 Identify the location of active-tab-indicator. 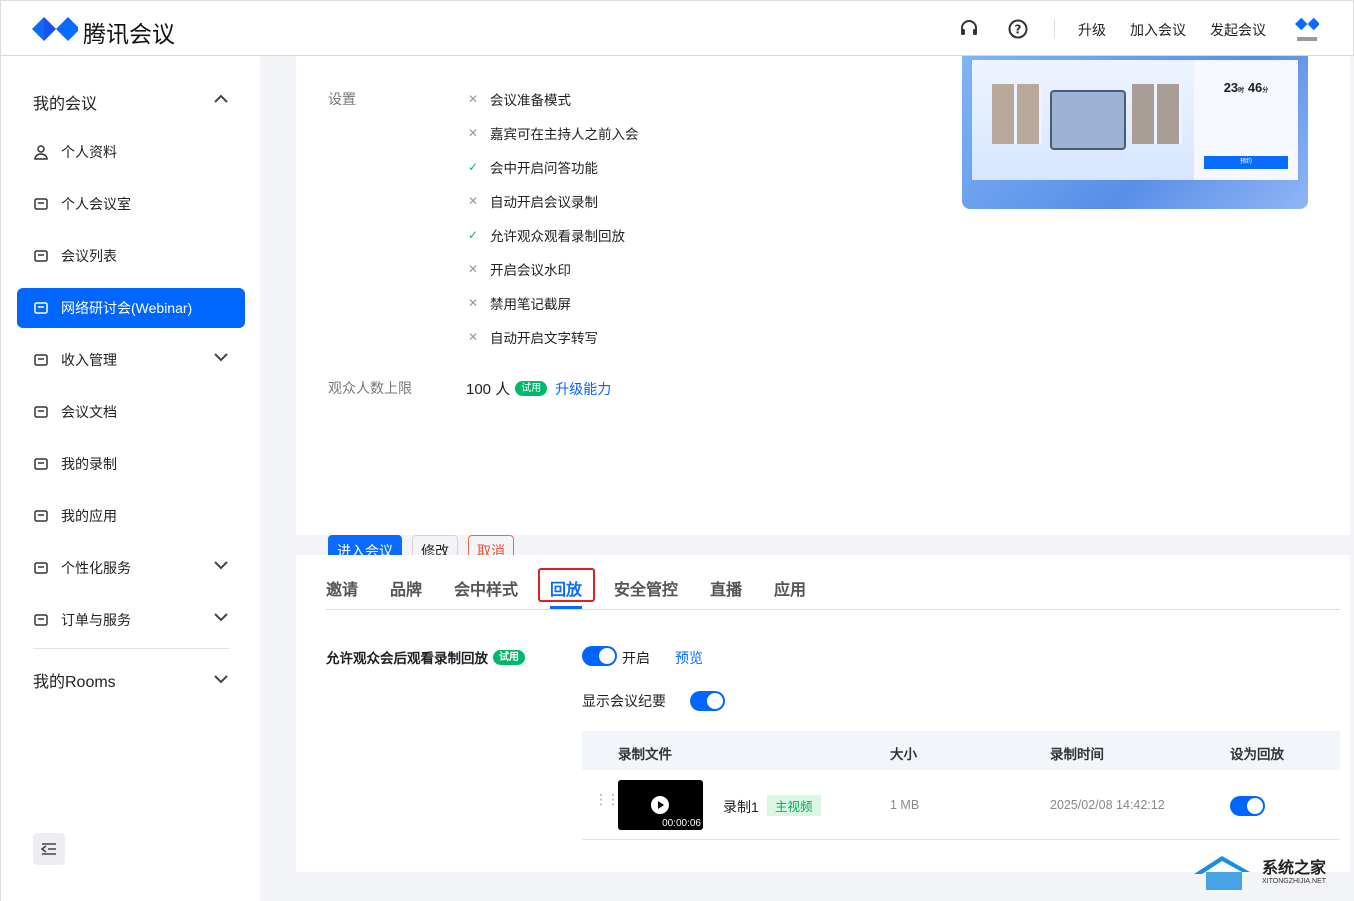
(566, 607).